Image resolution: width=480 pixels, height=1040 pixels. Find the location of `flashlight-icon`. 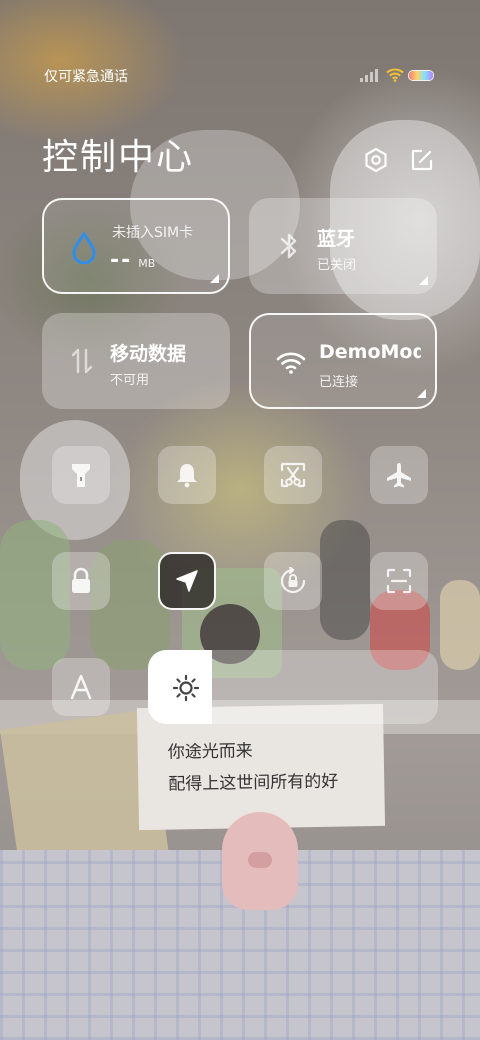

flashlight-icon is located at coordinates (81, 475).